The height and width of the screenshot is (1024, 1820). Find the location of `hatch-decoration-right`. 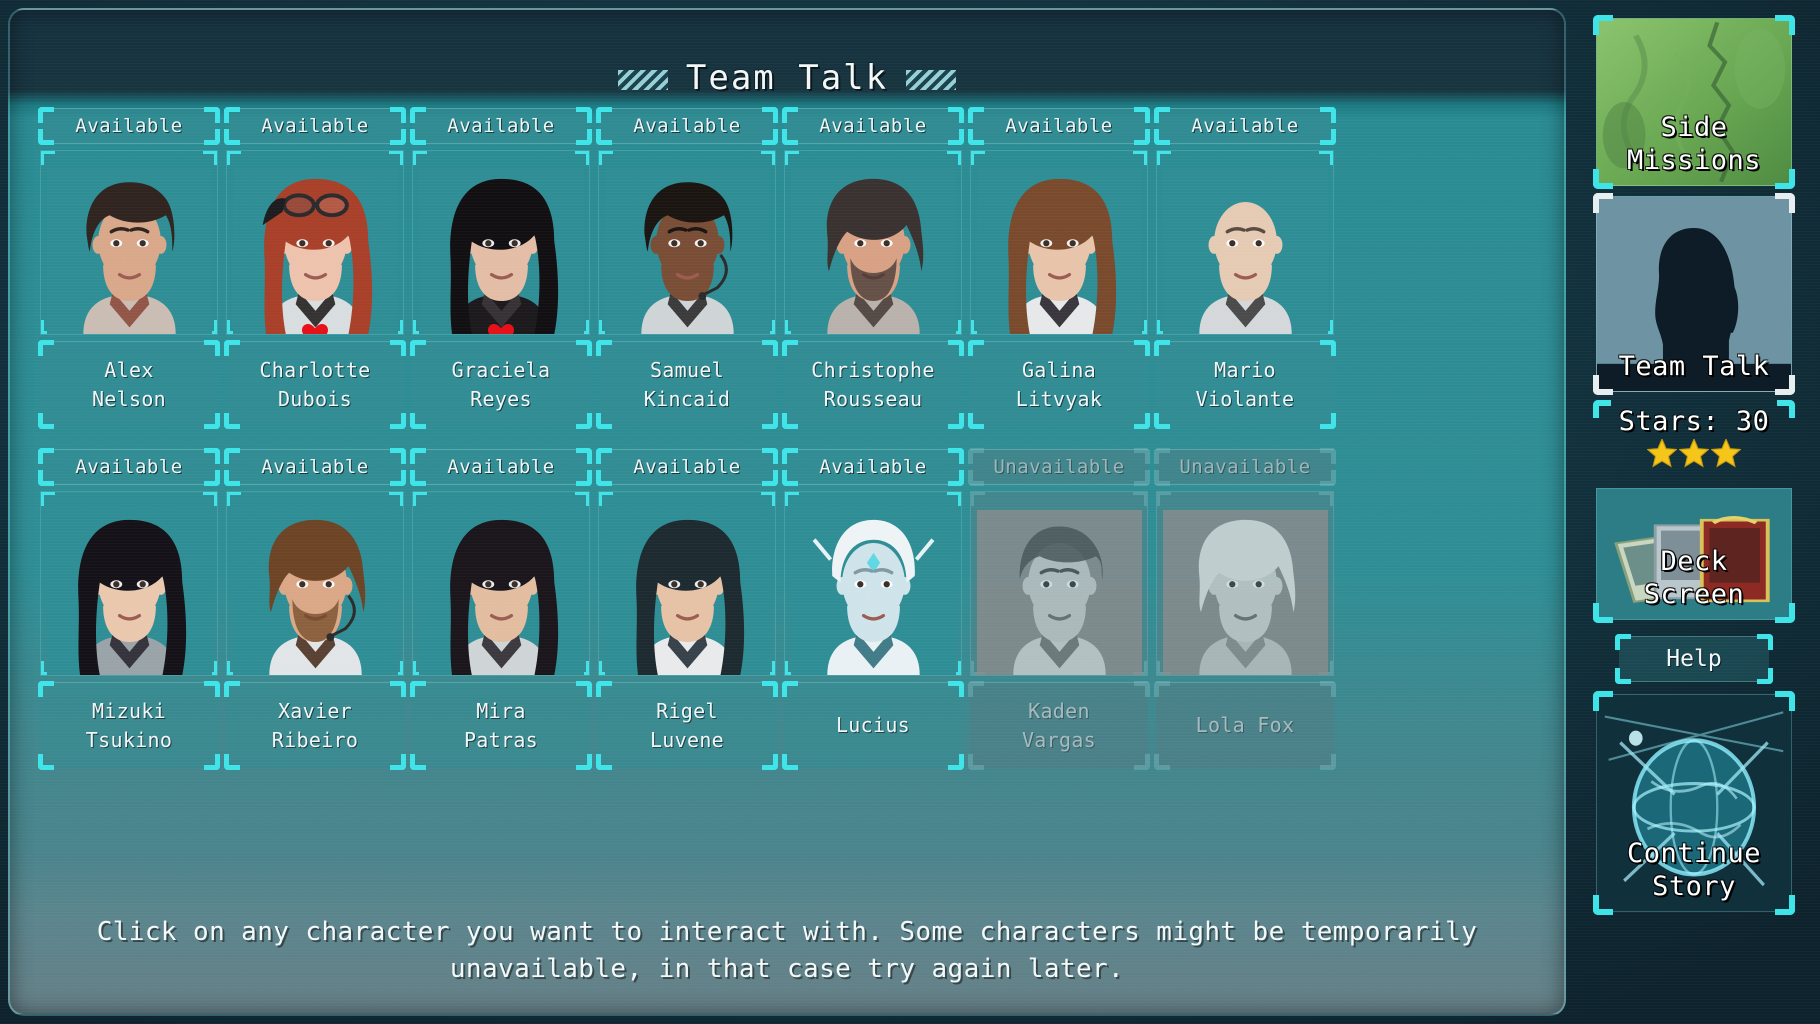

hatch-decoration-right is located at coordinates (931, 80).